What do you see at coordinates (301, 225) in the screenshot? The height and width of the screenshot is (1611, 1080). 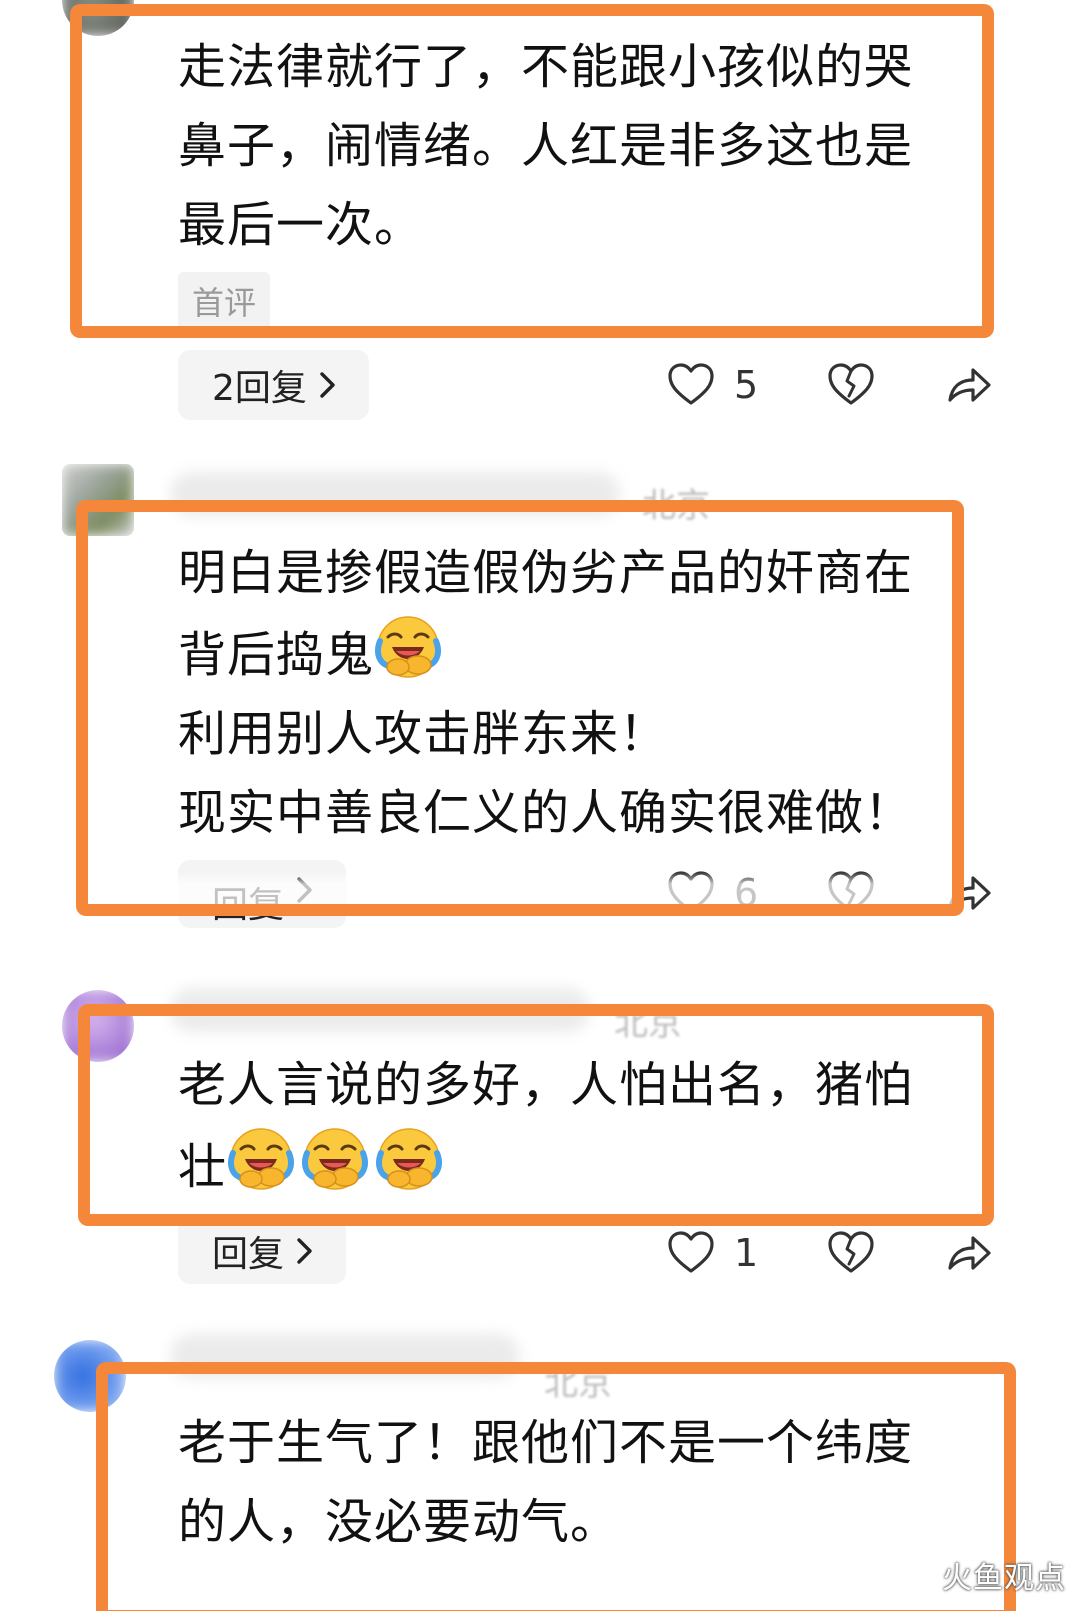 I see `comment-line: 最后一次。` at bounding box center [301, 225].